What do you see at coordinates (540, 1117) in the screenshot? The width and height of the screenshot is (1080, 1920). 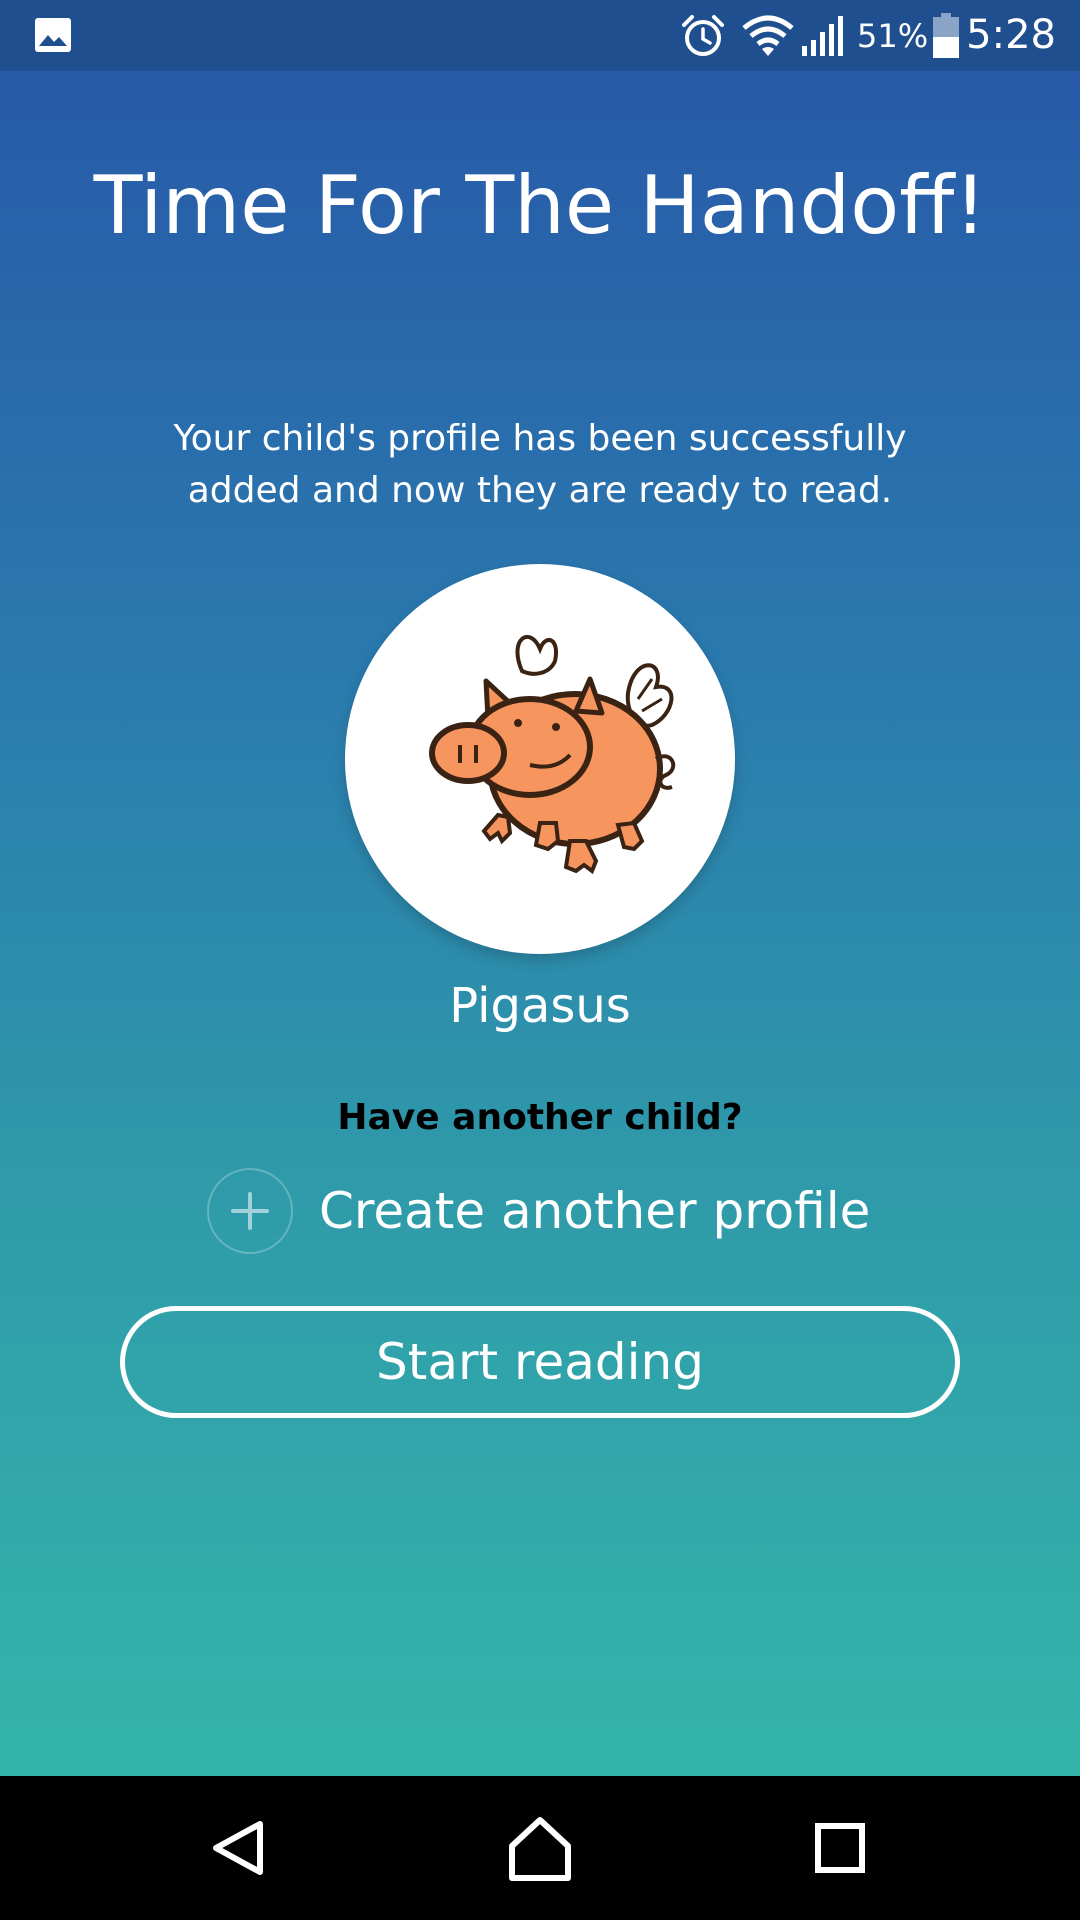 I see `another-child-prompt: Have another child?` at bounding box center [540, 1117].